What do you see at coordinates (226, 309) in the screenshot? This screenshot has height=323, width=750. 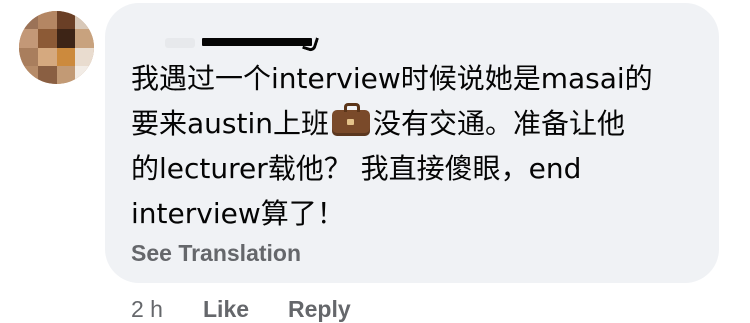 I see `like-button: Like` at bounding box center [226, 309].